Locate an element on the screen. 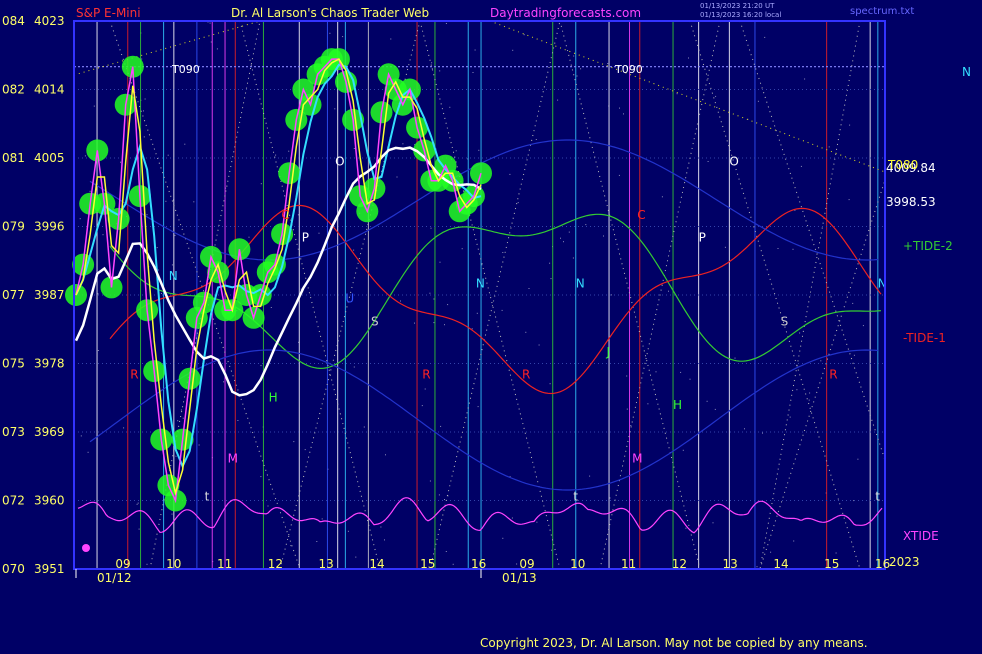  y-tick-label-right: 3996 is located at coordinates (49, 227).